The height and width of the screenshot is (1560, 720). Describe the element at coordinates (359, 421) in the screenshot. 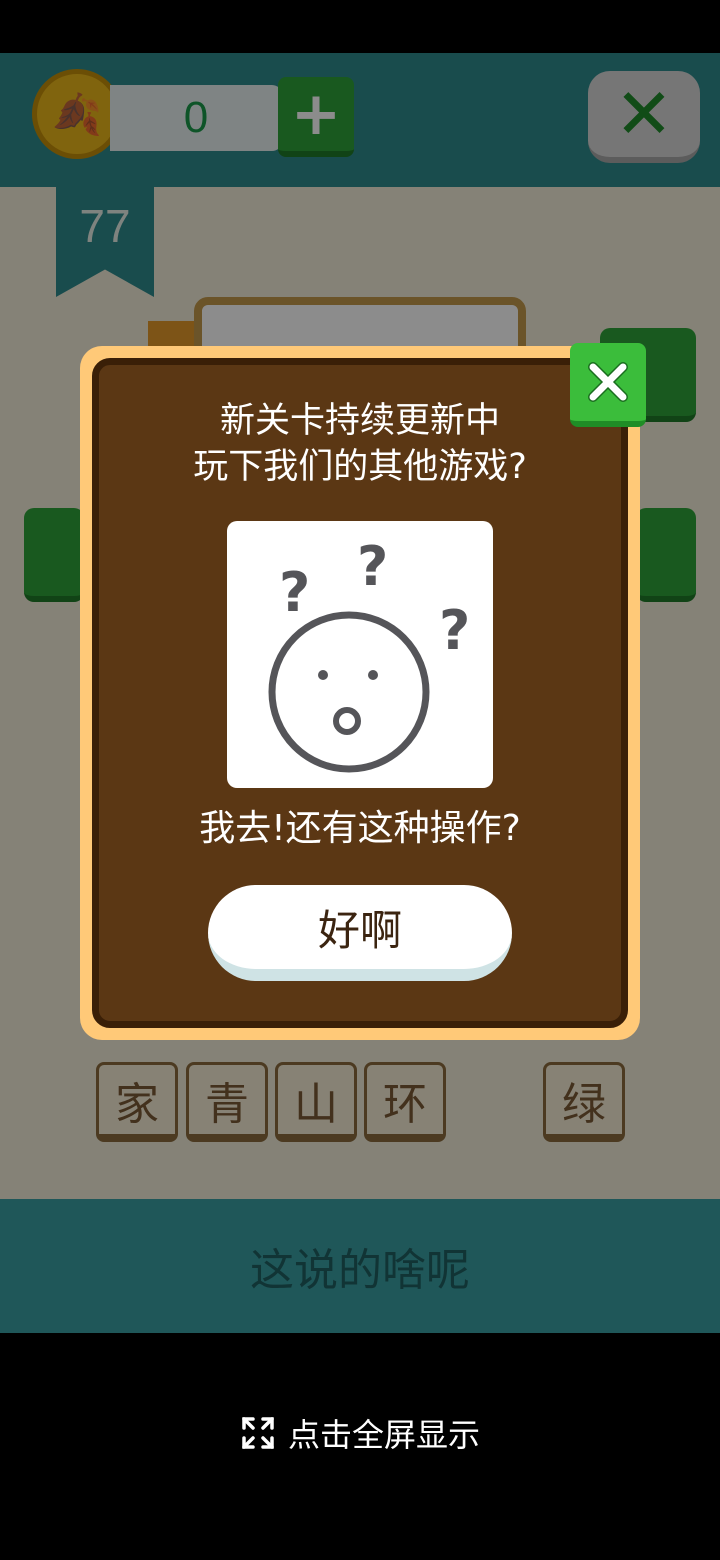

I see `dialog-message-line1: 新关卡持续更新中` at that location.